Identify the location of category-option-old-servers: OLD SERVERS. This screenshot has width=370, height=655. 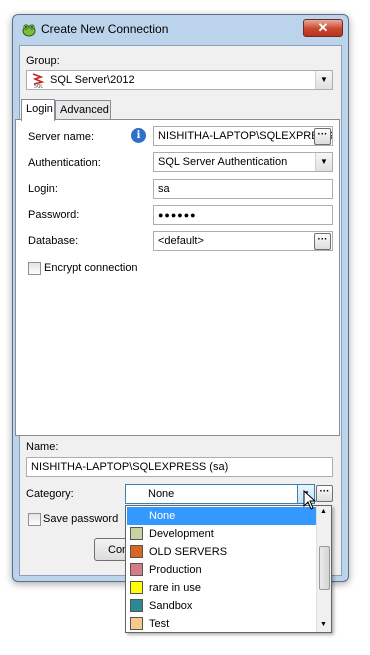
(221, 552).